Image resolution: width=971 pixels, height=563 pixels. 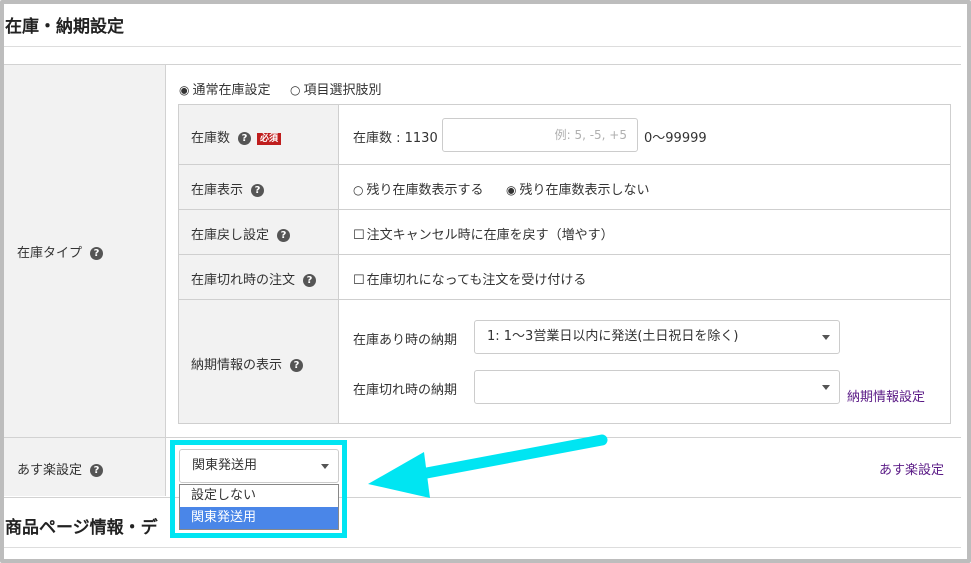 What do you see at coordinates (418, 188) in the screenshot?
I see `stock-display-radio-show: ○ 残り在庫数表示する` at bounding box center [418, 188].